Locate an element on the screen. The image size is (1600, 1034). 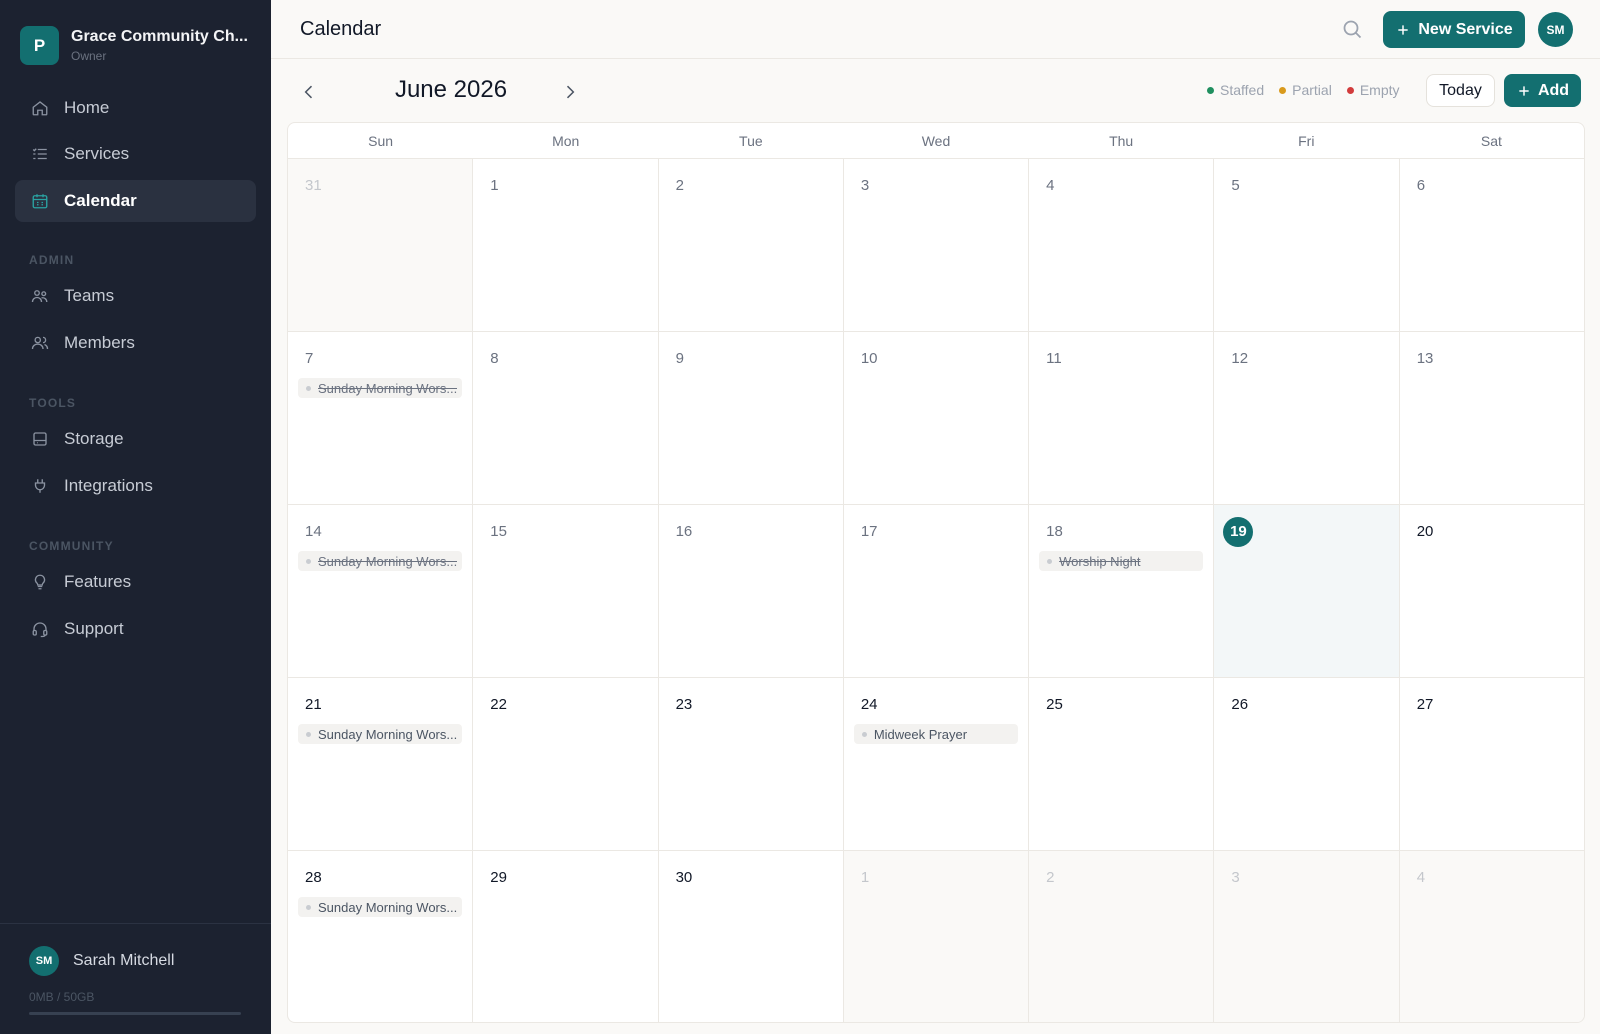
headset-icon is located at coordinates (40, 629).